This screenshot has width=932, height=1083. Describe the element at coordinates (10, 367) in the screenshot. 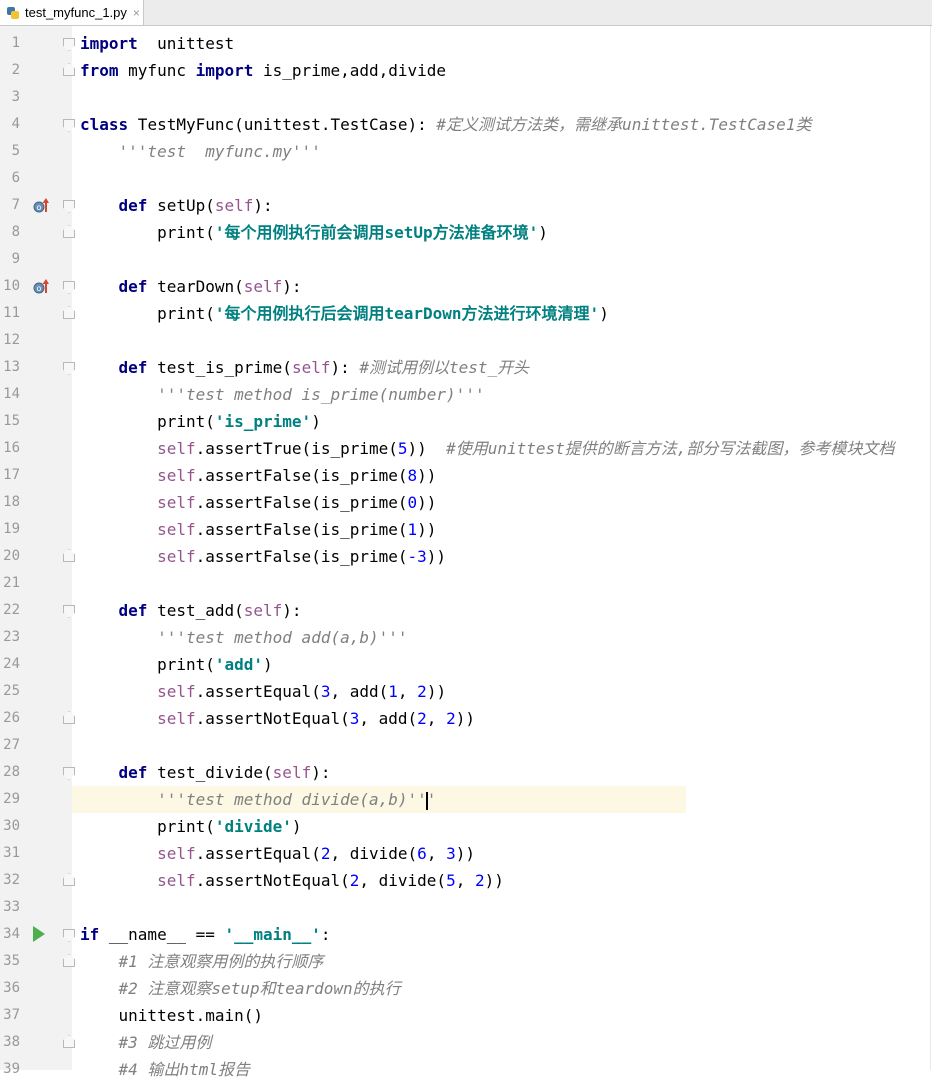

I see `line-number: 13` at that location.